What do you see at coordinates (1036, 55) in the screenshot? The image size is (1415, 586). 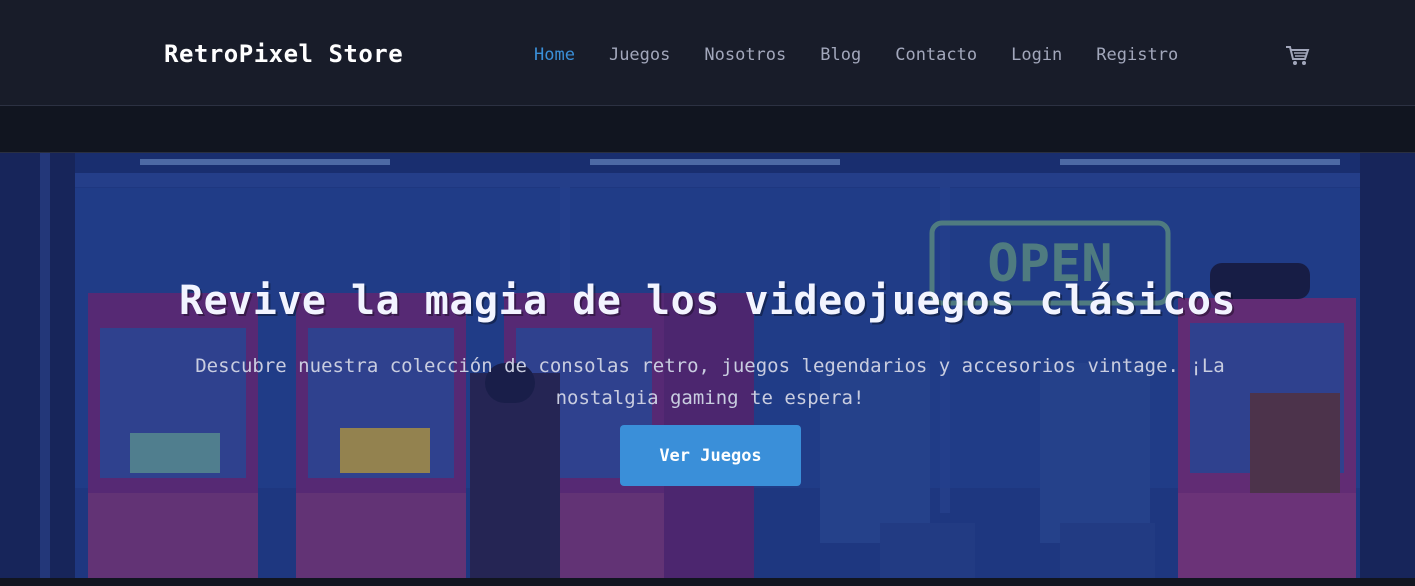 I see `nav-item-login: Login` at bounding box center [1036, 55].